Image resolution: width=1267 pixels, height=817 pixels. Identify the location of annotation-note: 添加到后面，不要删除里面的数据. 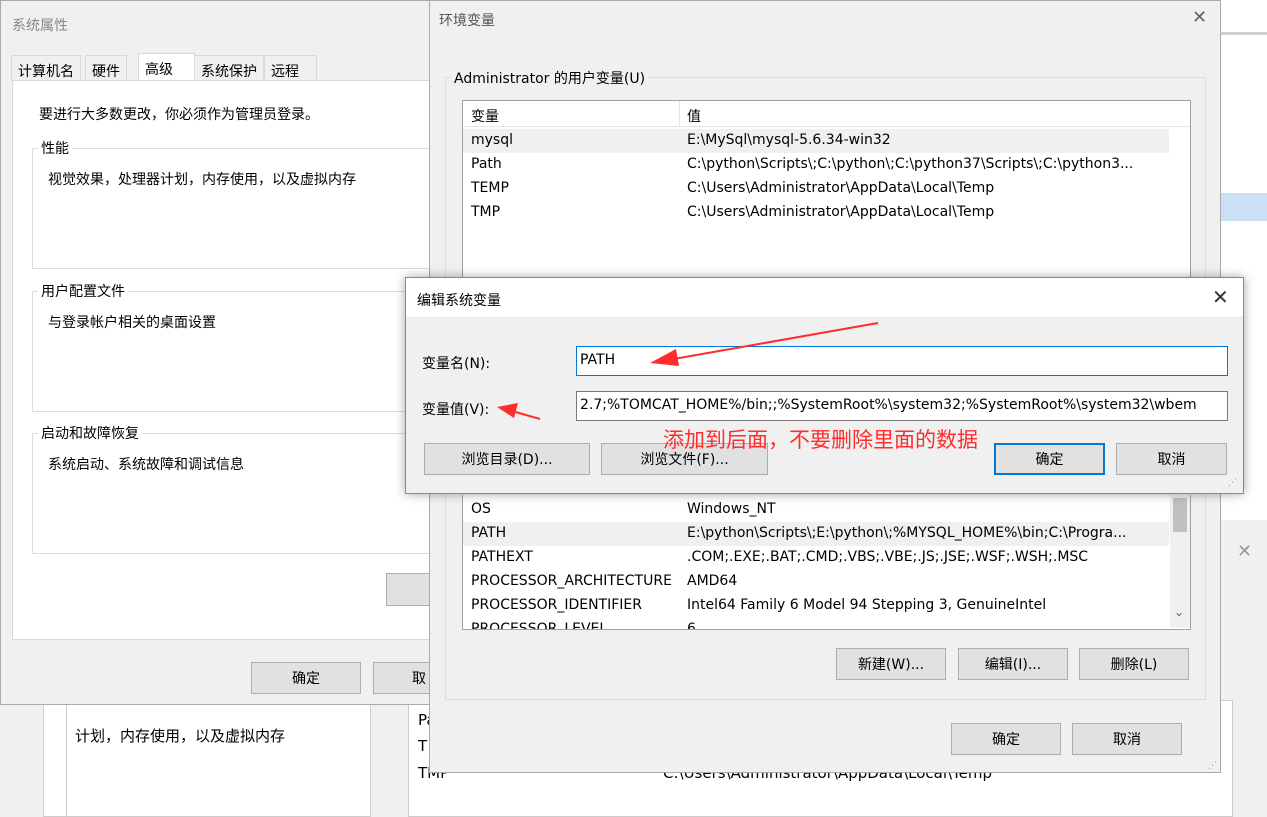
(820, 440).